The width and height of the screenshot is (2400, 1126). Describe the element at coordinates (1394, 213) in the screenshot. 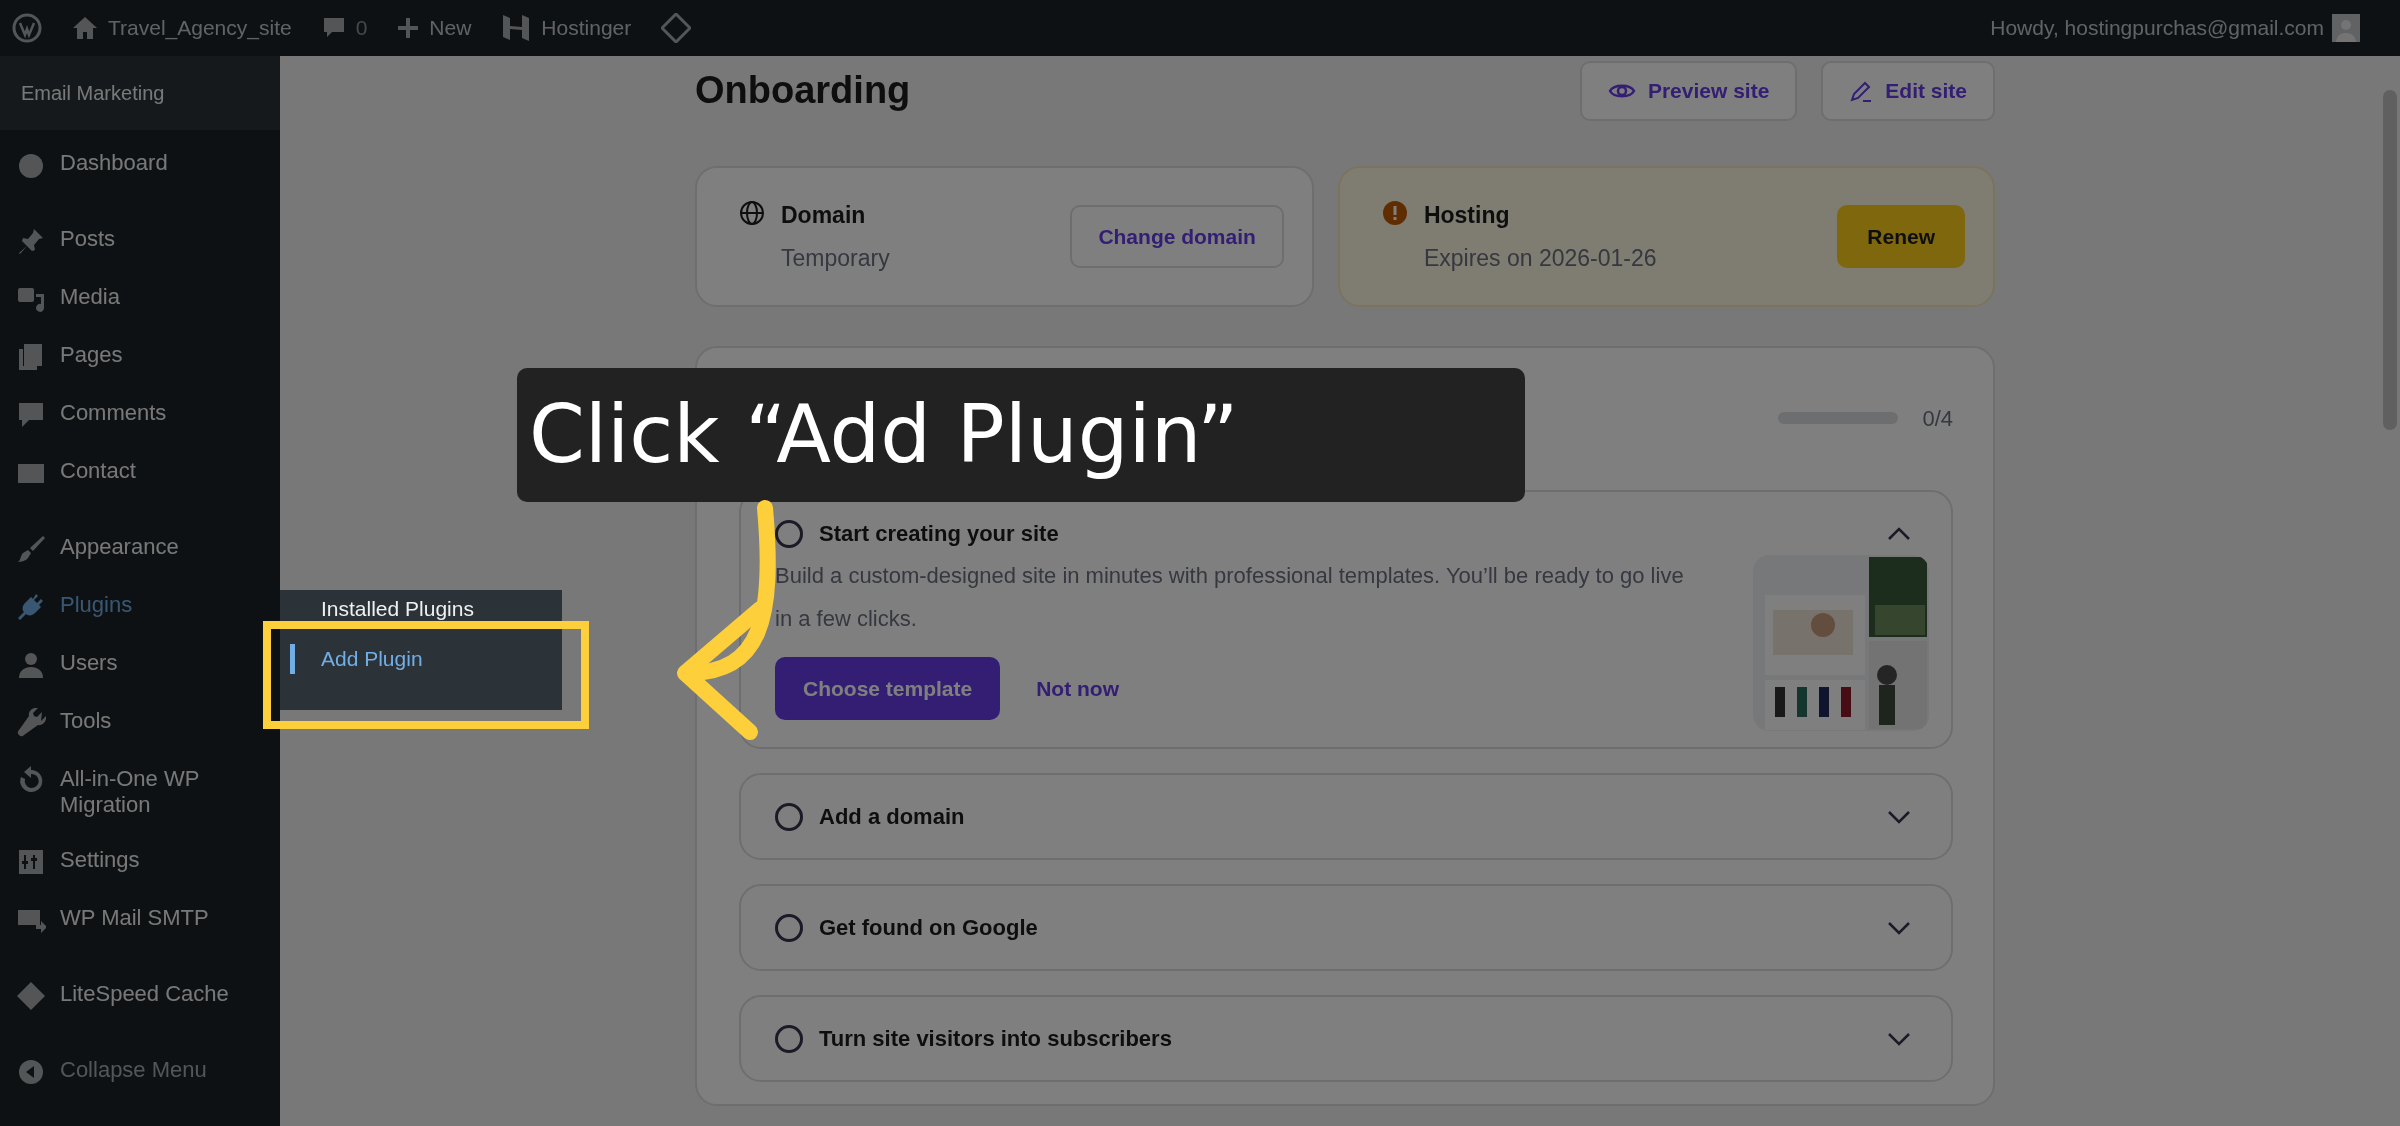

I see `warning-icon` at that location.